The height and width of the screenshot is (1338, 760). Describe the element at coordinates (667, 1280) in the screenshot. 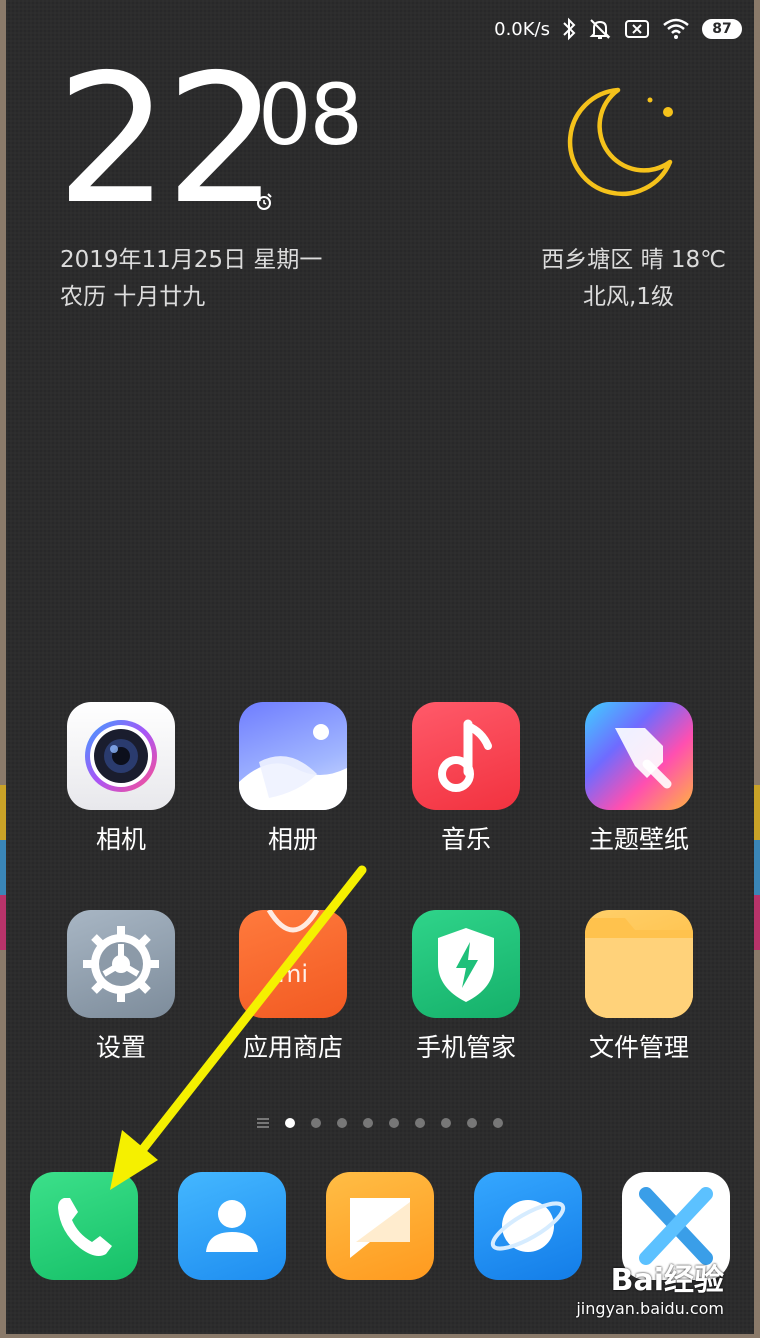

I see `watermark-logo: Bai经验` at that location.